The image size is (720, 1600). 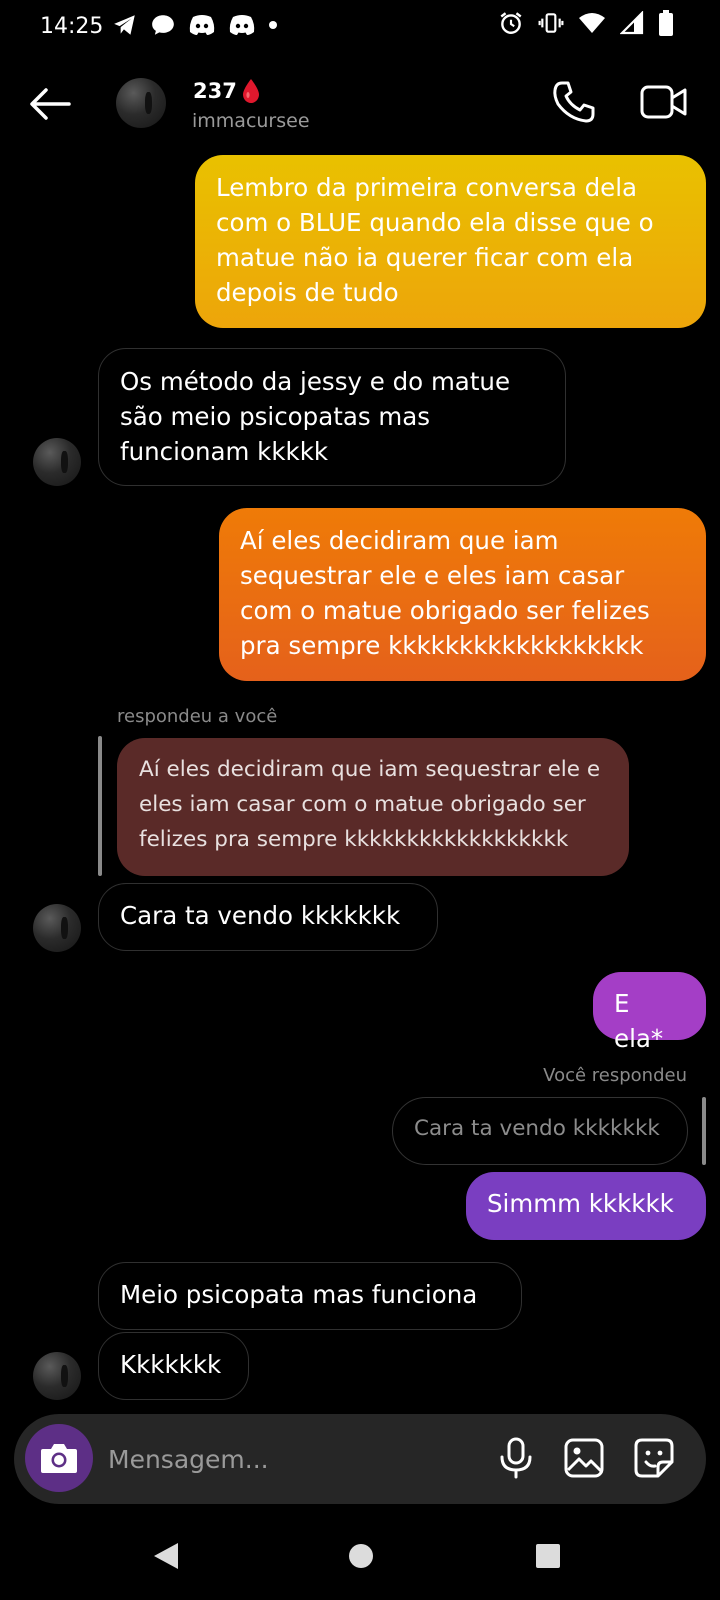 I want to click on arrow-left-icon, so click(x=50, y=104).